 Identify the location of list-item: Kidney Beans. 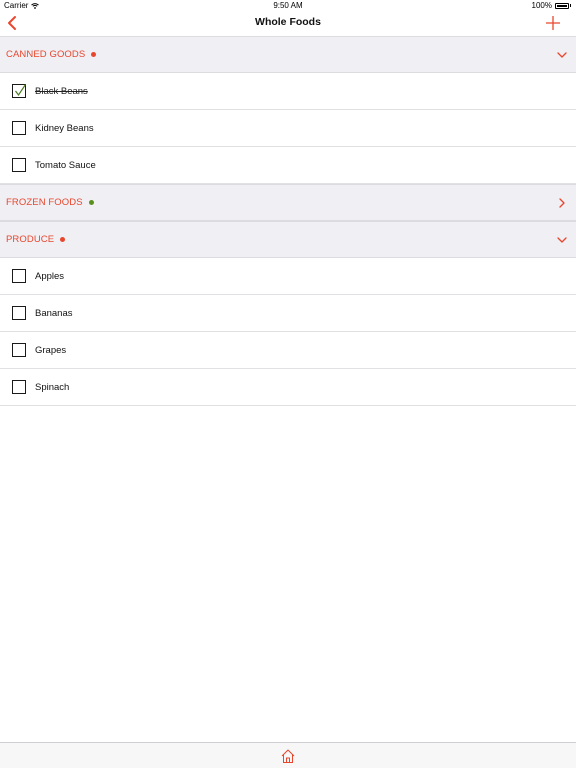
(288, 128).